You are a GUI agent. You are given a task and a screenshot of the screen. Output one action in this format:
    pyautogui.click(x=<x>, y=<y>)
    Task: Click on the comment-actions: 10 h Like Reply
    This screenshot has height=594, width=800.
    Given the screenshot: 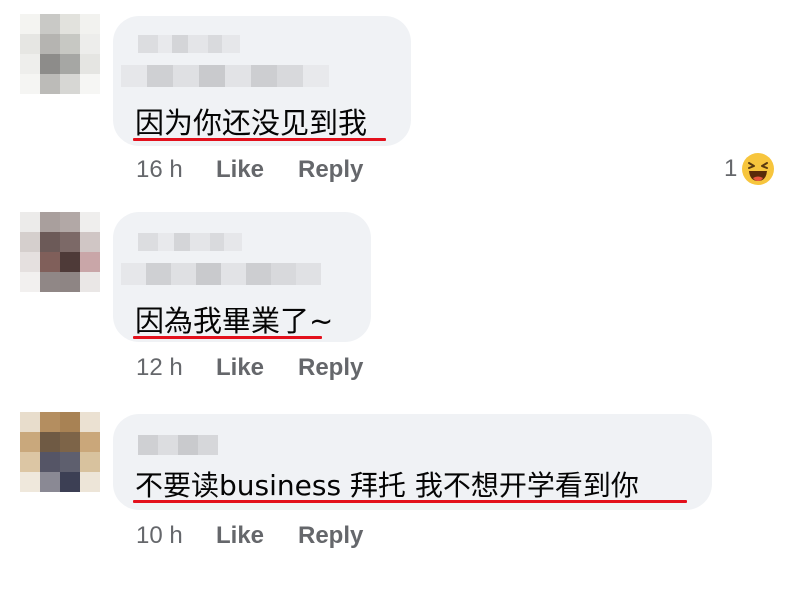 What is the action you would take?
    pyautogui.click(x=249, y=536)
    